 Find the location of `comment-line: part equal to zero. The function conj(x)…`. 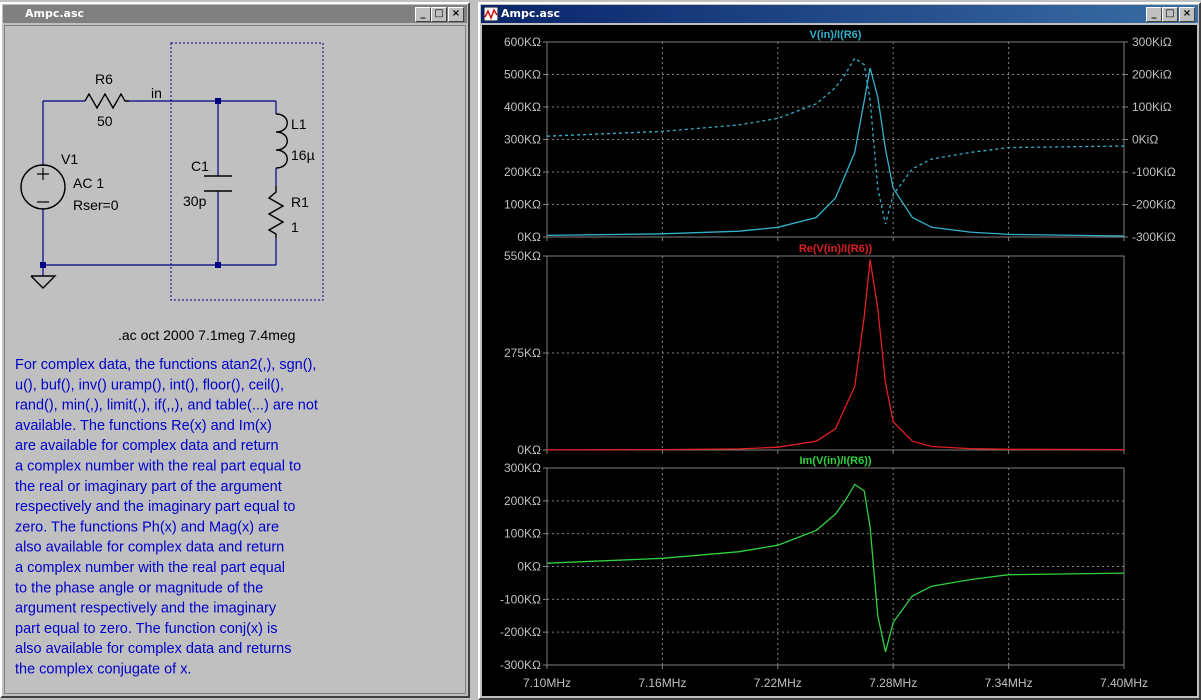

comment-line: part equal to zero. The function conj(x)… is located at coordinates (146, 629).